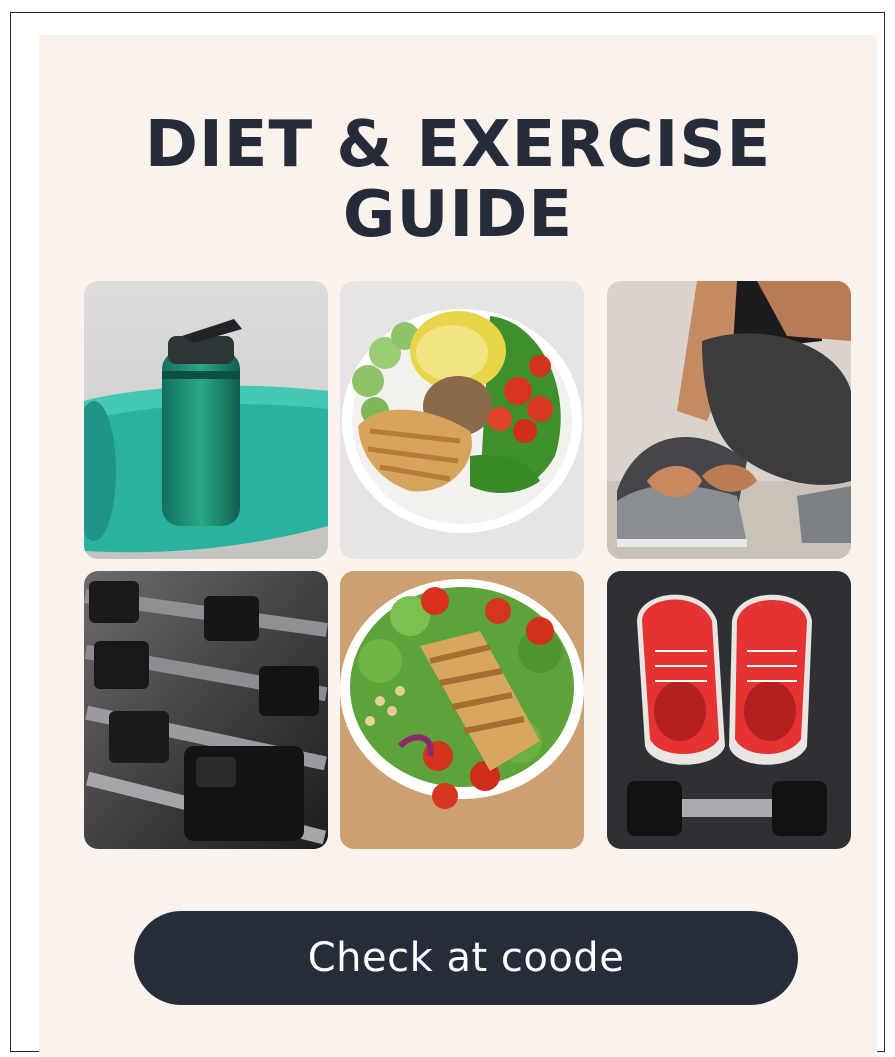 Image resolution: width=895 pixels, height=1057 pixels. I want to click on title-line-1: DIET & EXERCISE, so click(458, 145).